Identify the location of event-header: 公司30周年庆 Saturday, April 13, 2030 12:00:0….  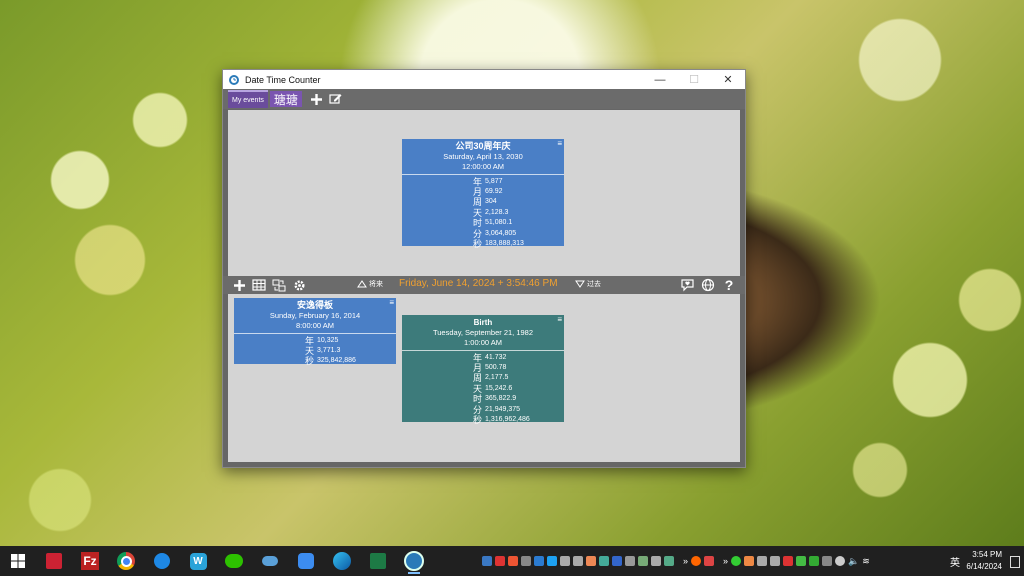
(483, 157).